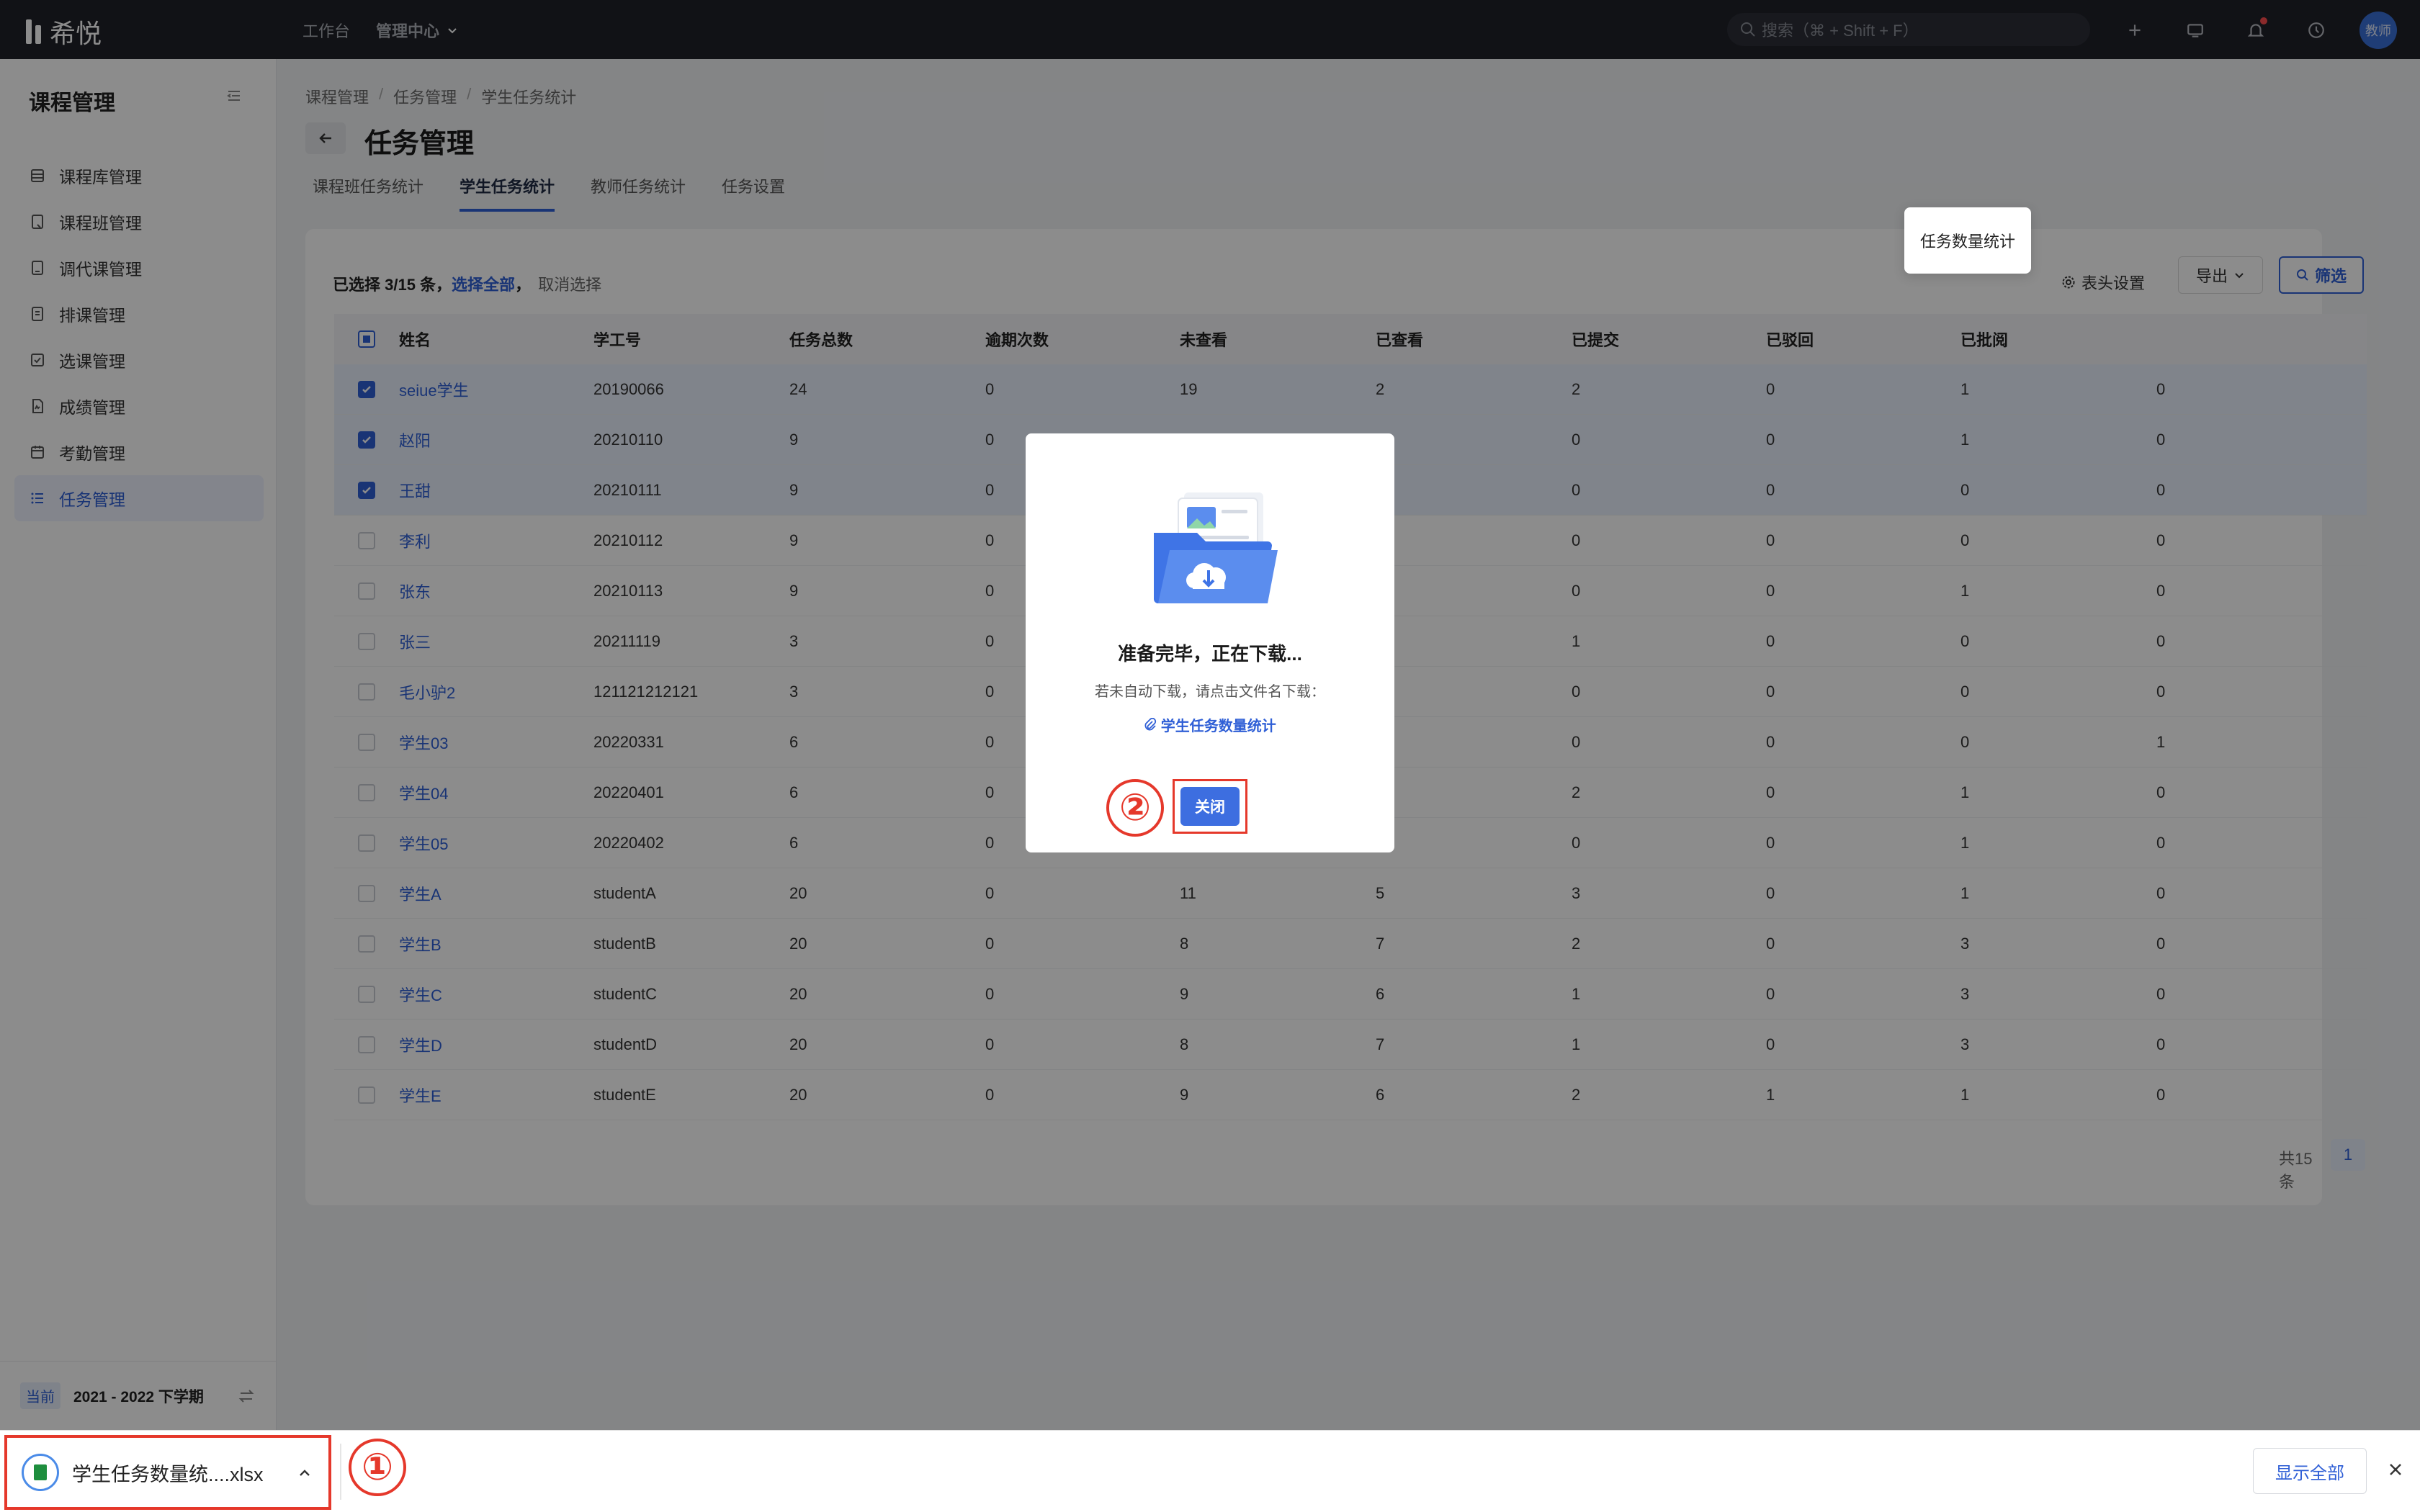 The width and height of the screenshot is (2420, 1512). I want to click on step-1-callout: ①, so click(377, 1467).